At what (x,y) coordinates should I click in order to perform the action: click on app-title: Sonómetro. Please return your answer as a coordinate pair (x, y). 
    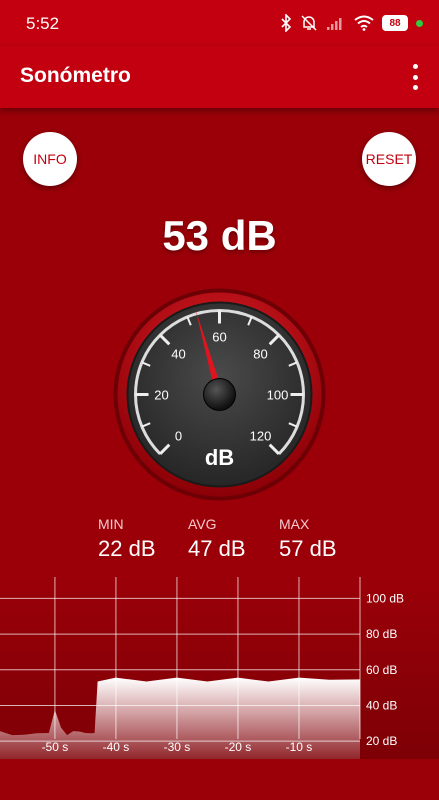
    Looking at the image, I should click on (75, 75).